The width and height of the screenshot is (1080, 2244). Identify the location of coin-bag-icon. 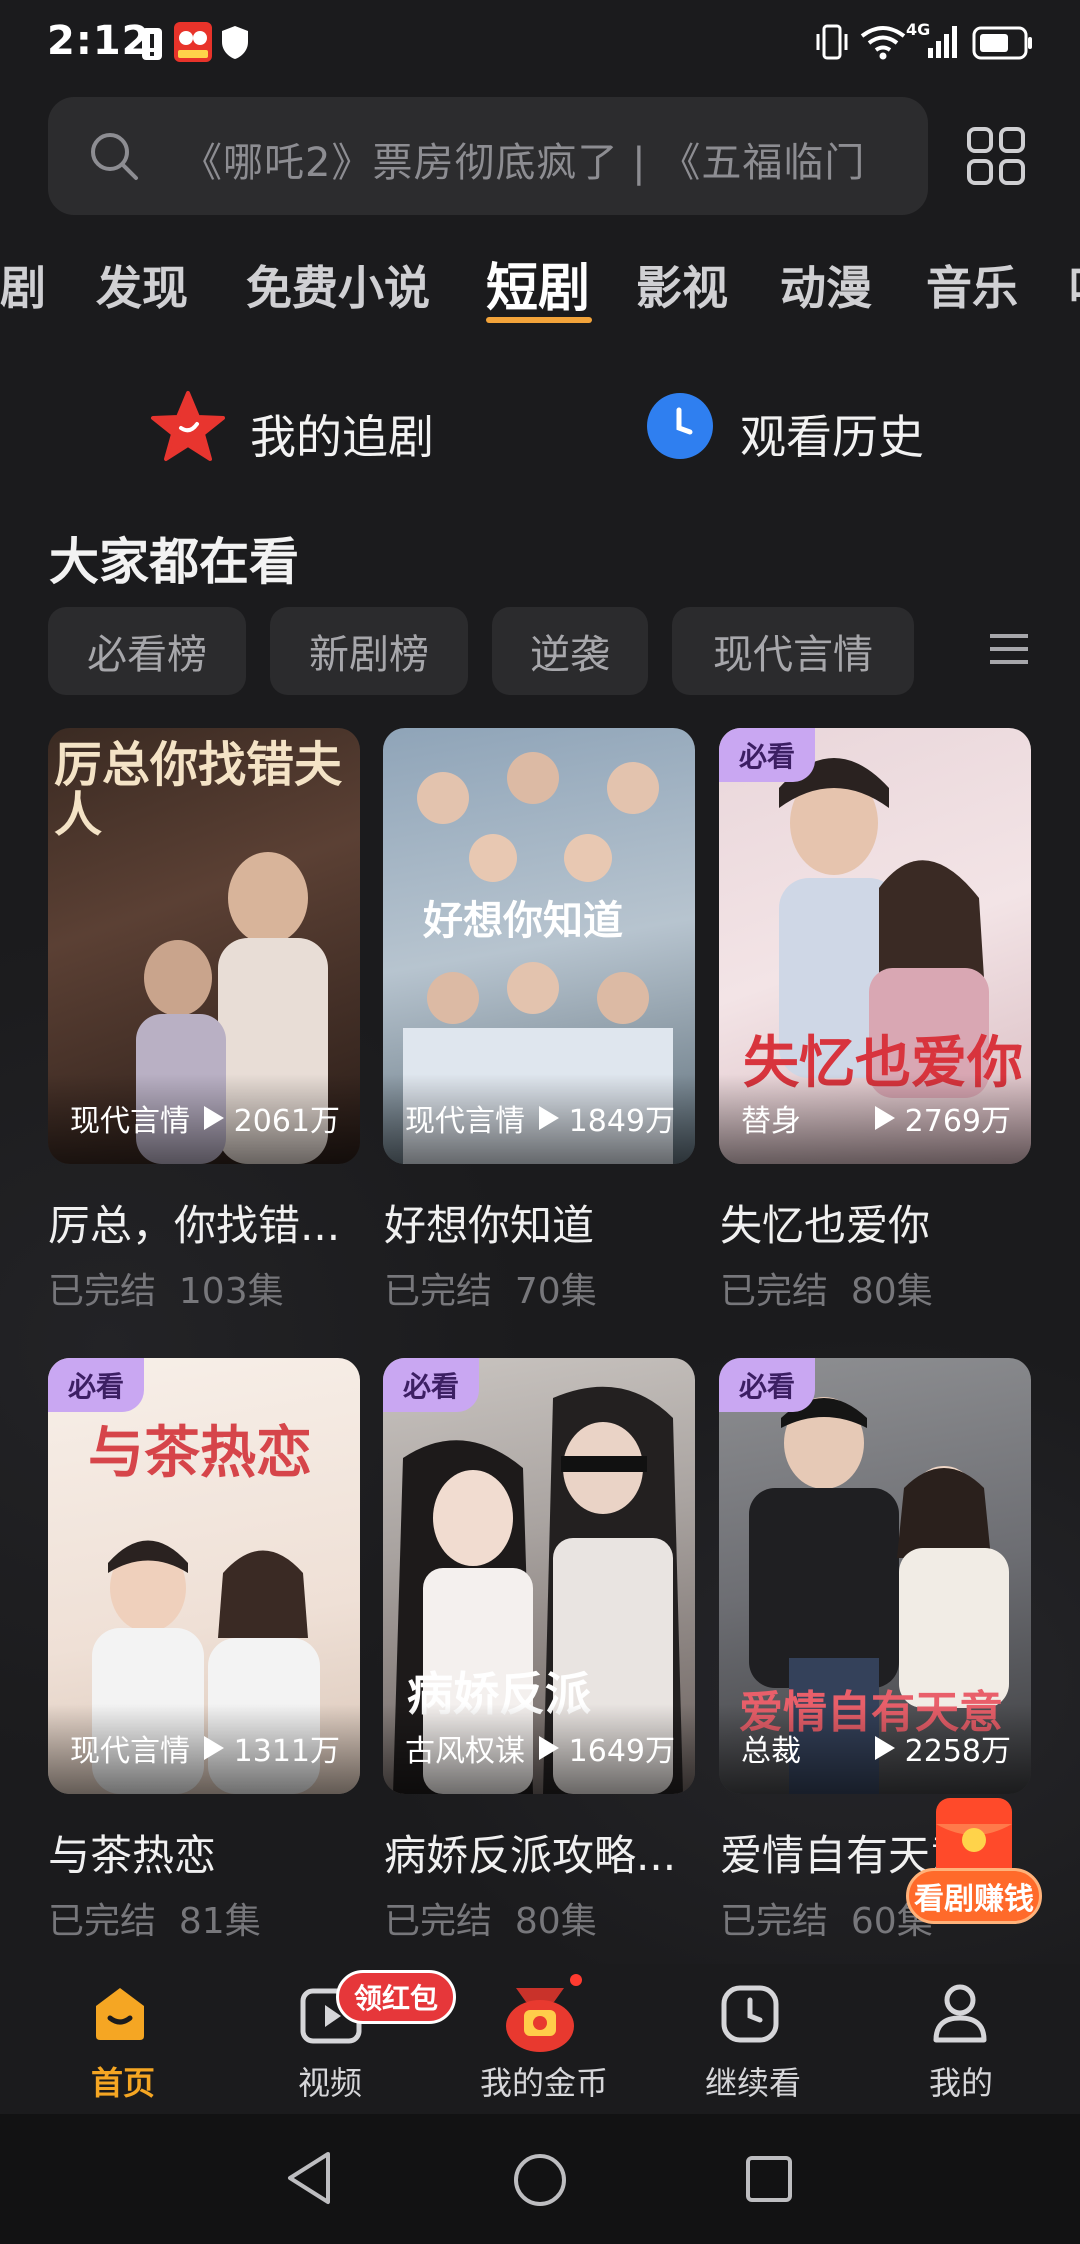
(540, 2015).